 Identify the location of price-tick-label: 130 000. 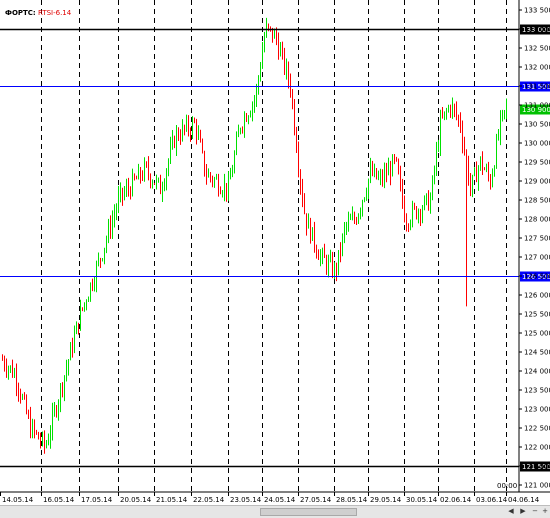
(537, 144).